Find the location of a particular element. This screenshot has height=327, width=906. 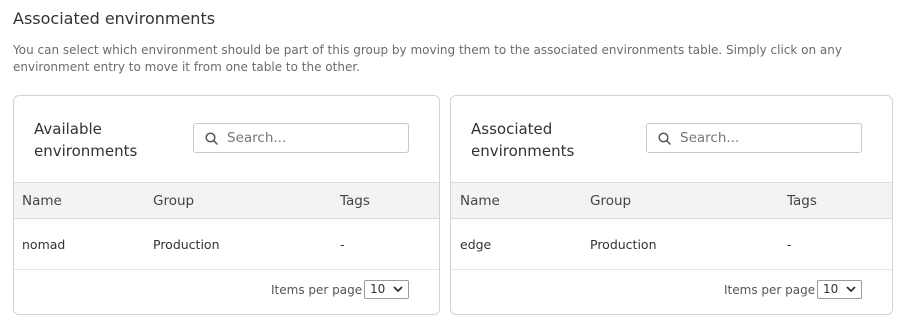

associated-search-box is located at coordinates (754, 138).